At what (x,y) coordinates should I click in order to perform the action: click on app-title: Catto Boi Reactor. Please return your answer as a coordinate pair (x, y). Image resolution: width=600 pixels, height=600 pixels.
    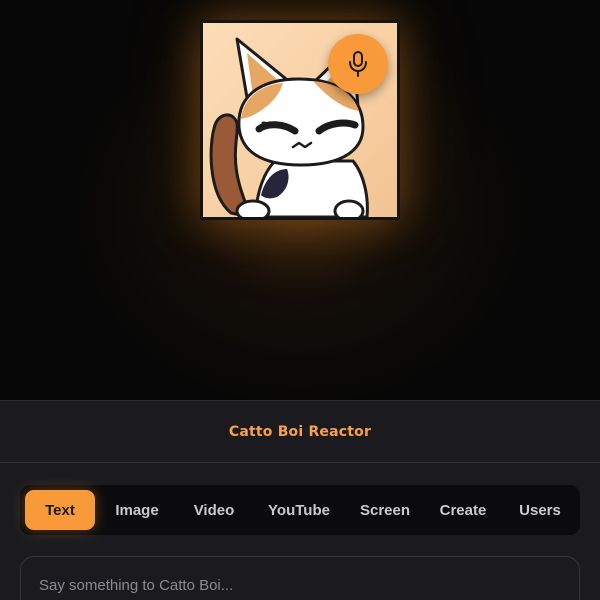
    Looking at the image, I should click on (300, 431).